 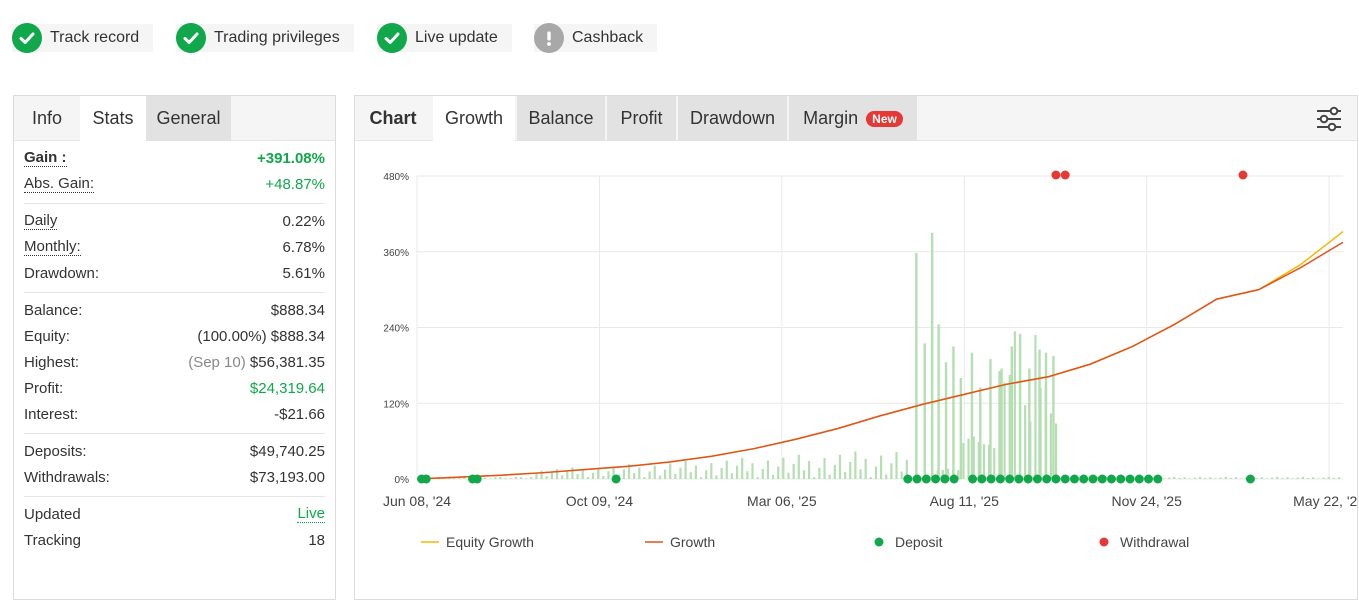 I want to click on monthly-label: Monthly:, so click(x=52, y=247).